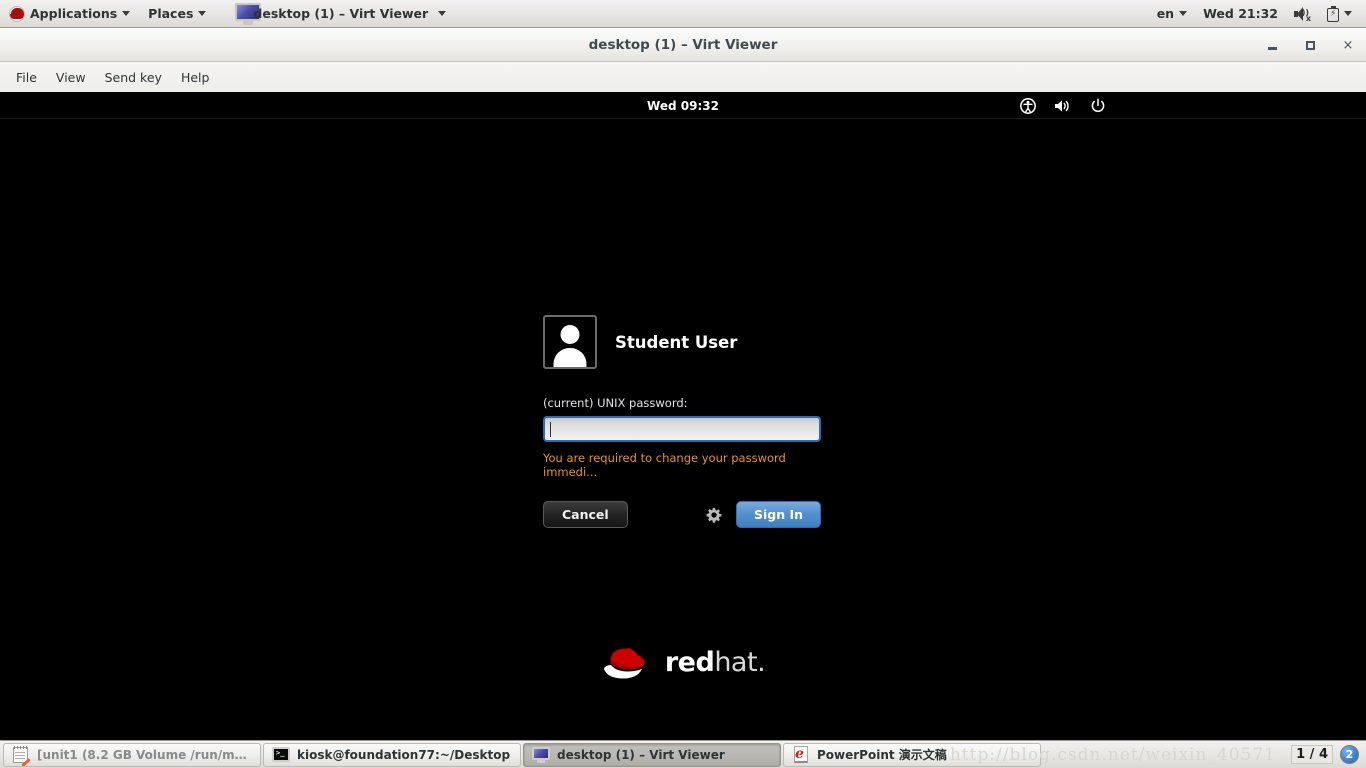  I want to click on places-menu: Places, so click(177, 13).